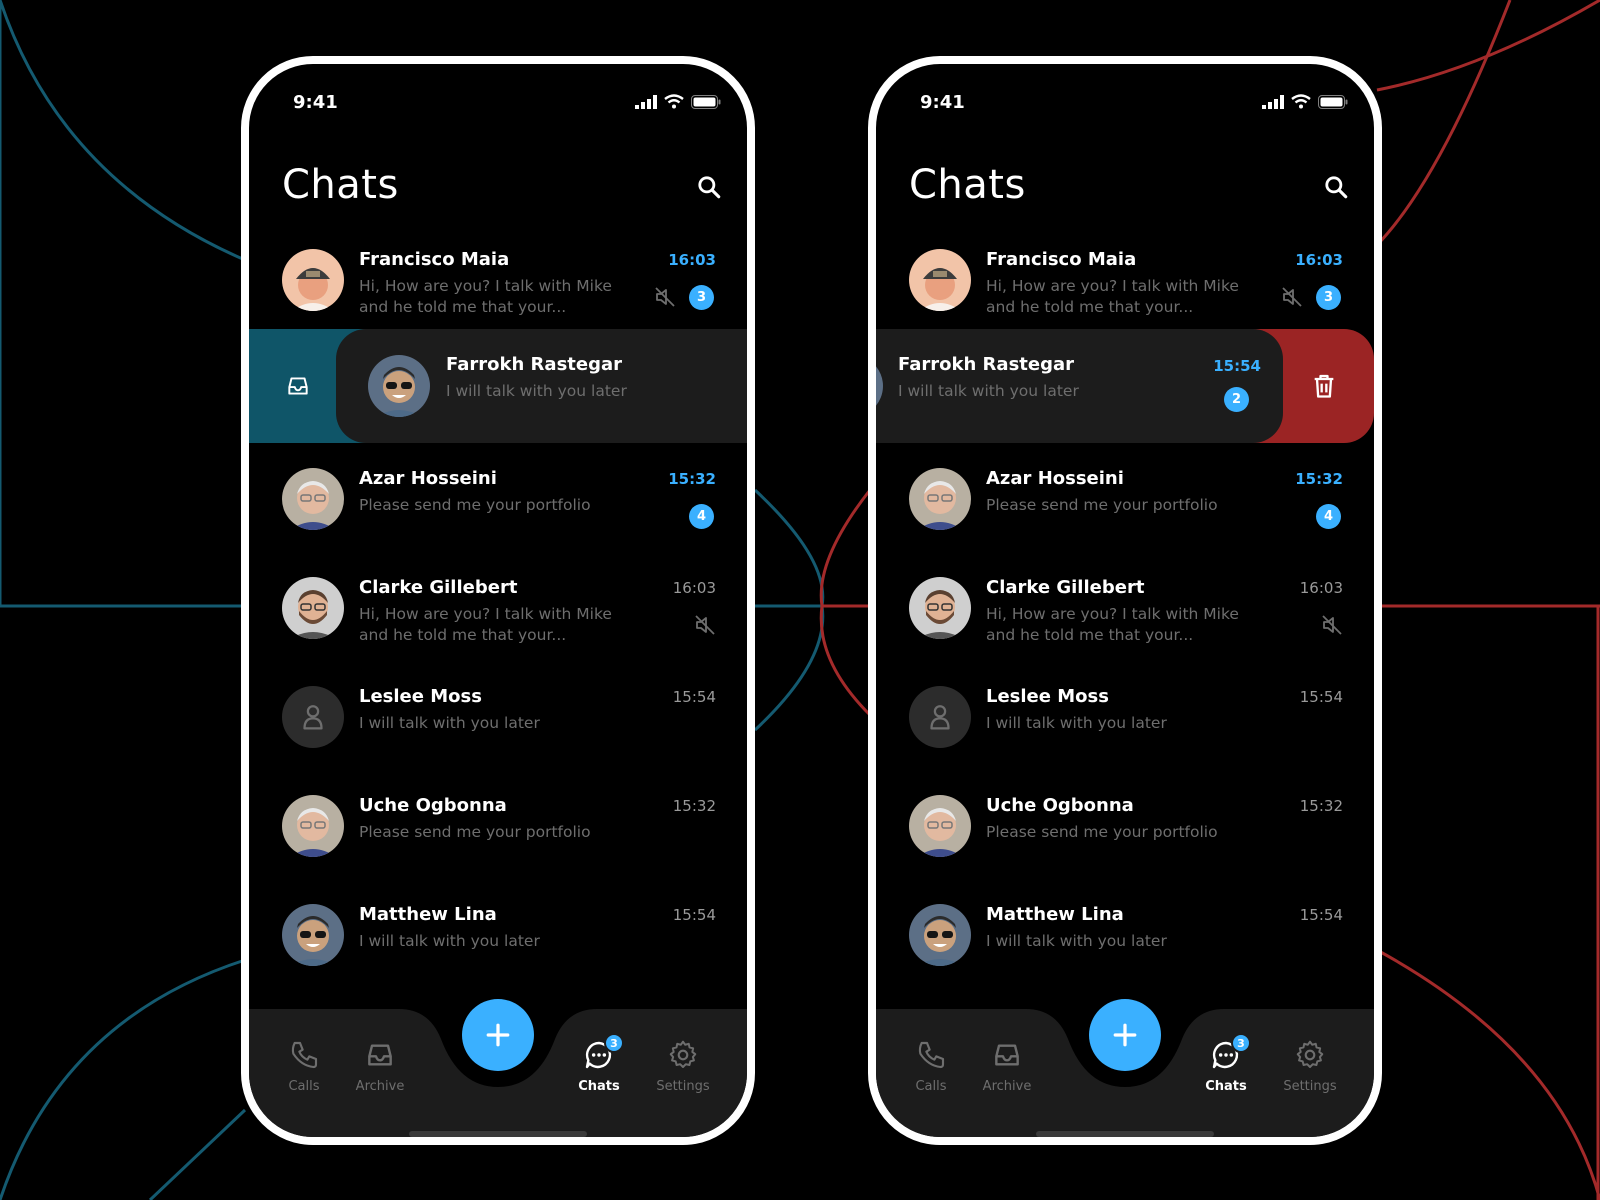 The height and width of the screenshot is (1200, 1600). What do you see at coordinates (122, 304) in the screenshot?
I see `teal-line-left` at bounding box center [122, 304].